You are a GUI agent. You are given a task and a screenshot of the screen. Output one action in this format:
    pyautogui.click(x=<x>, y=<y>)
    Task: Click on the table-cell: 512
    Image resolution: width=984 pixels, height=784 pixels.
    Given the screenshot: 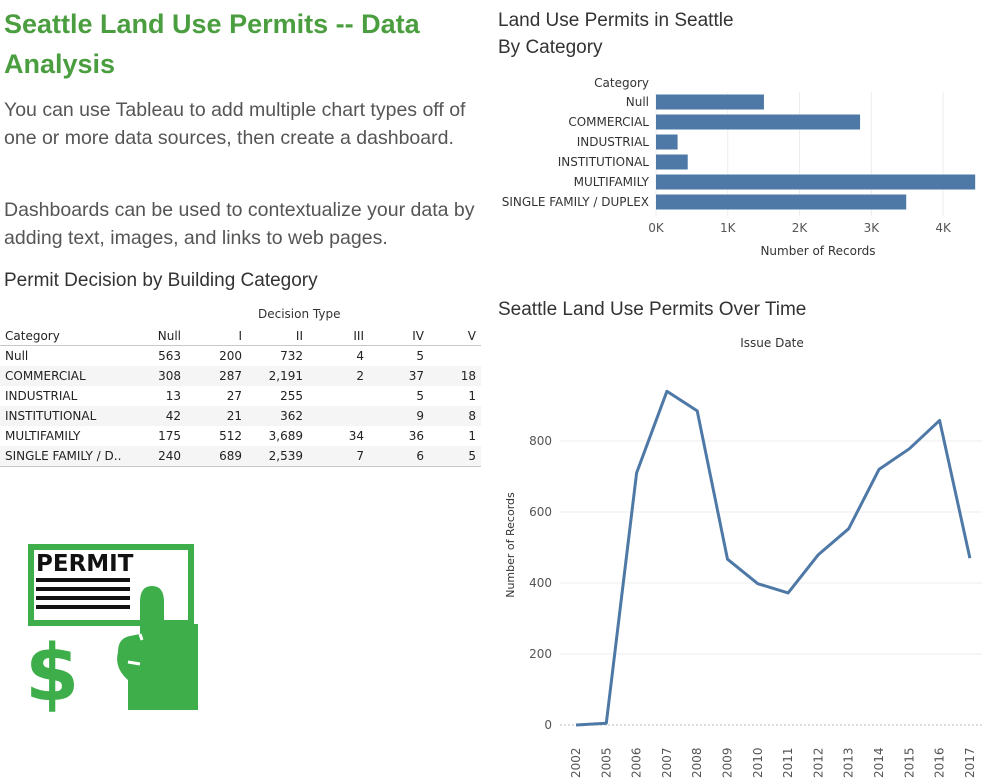 What is the action you would take?
    pyautogui.click(x=230, y=436)
    